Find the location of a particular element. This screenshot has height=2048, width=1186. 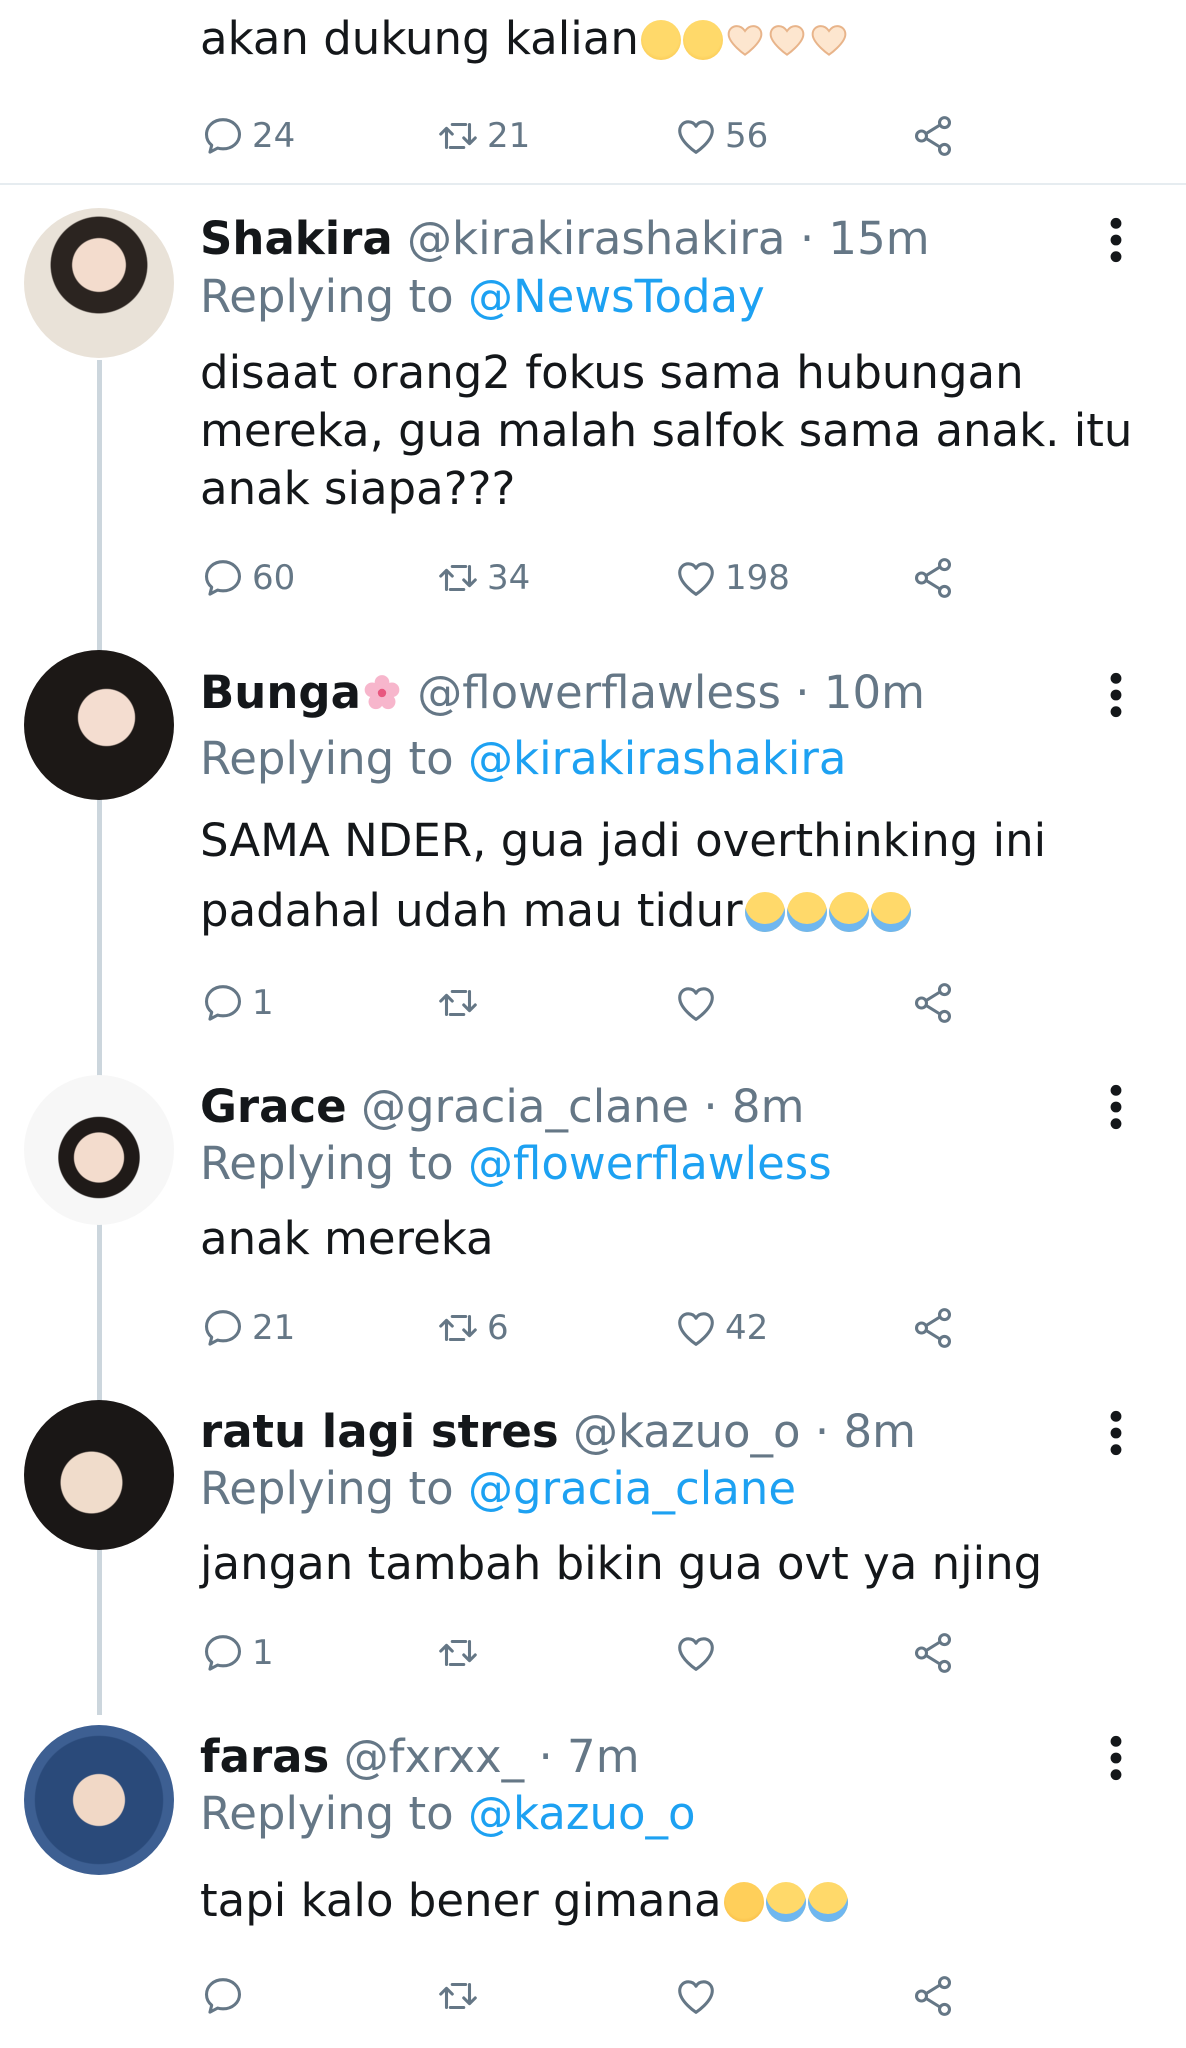

tweet-actions: 60 34 198 is located at coordinates (590, 578).